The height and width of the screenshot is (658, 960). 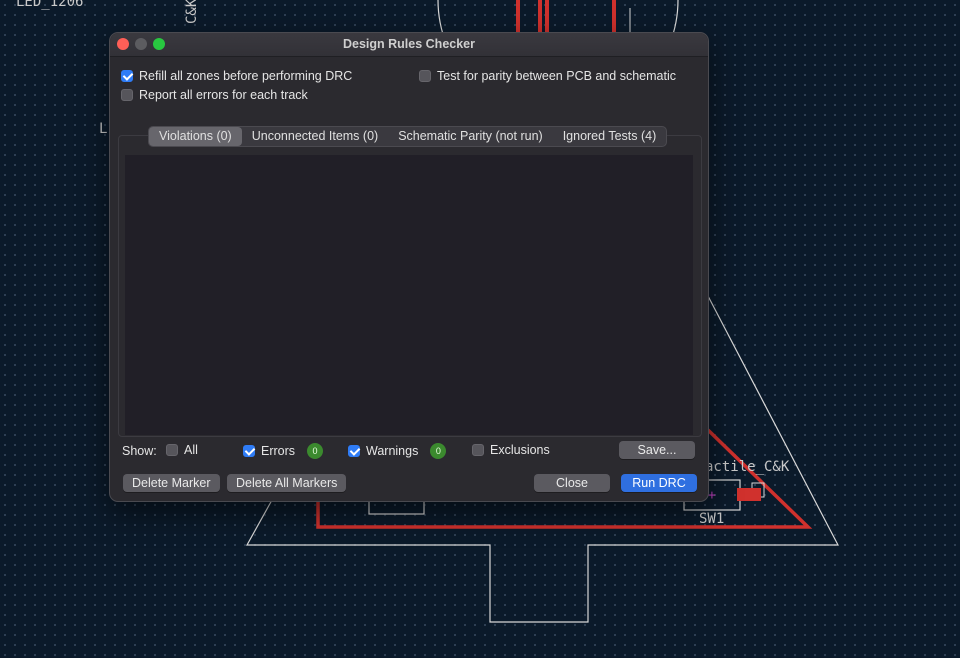 I want to click on show-errors-label: Errors, so click(x=278, y=451).